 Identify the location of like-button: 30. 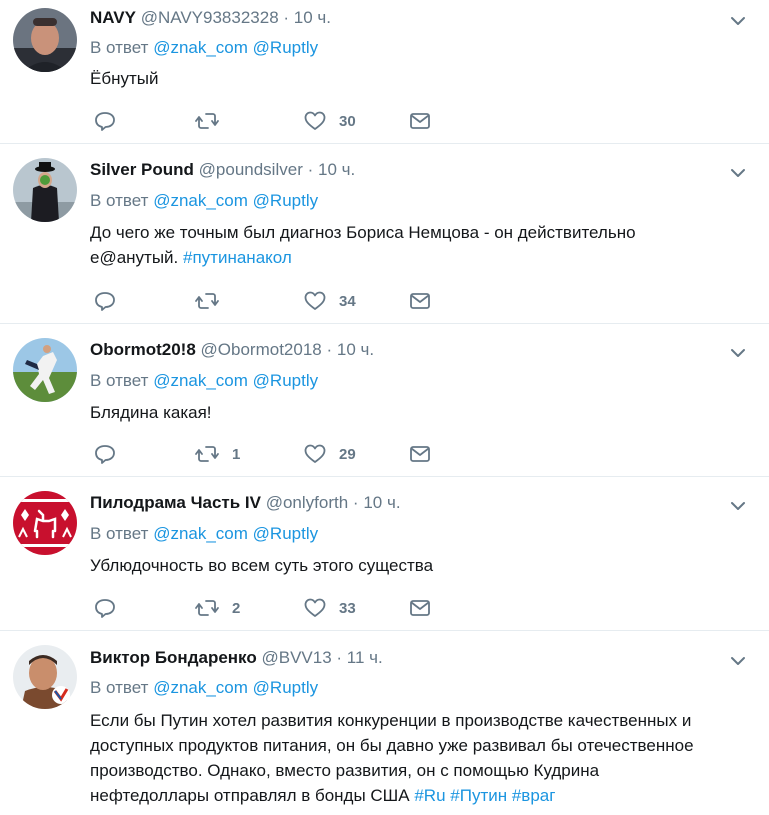
(329, 121).